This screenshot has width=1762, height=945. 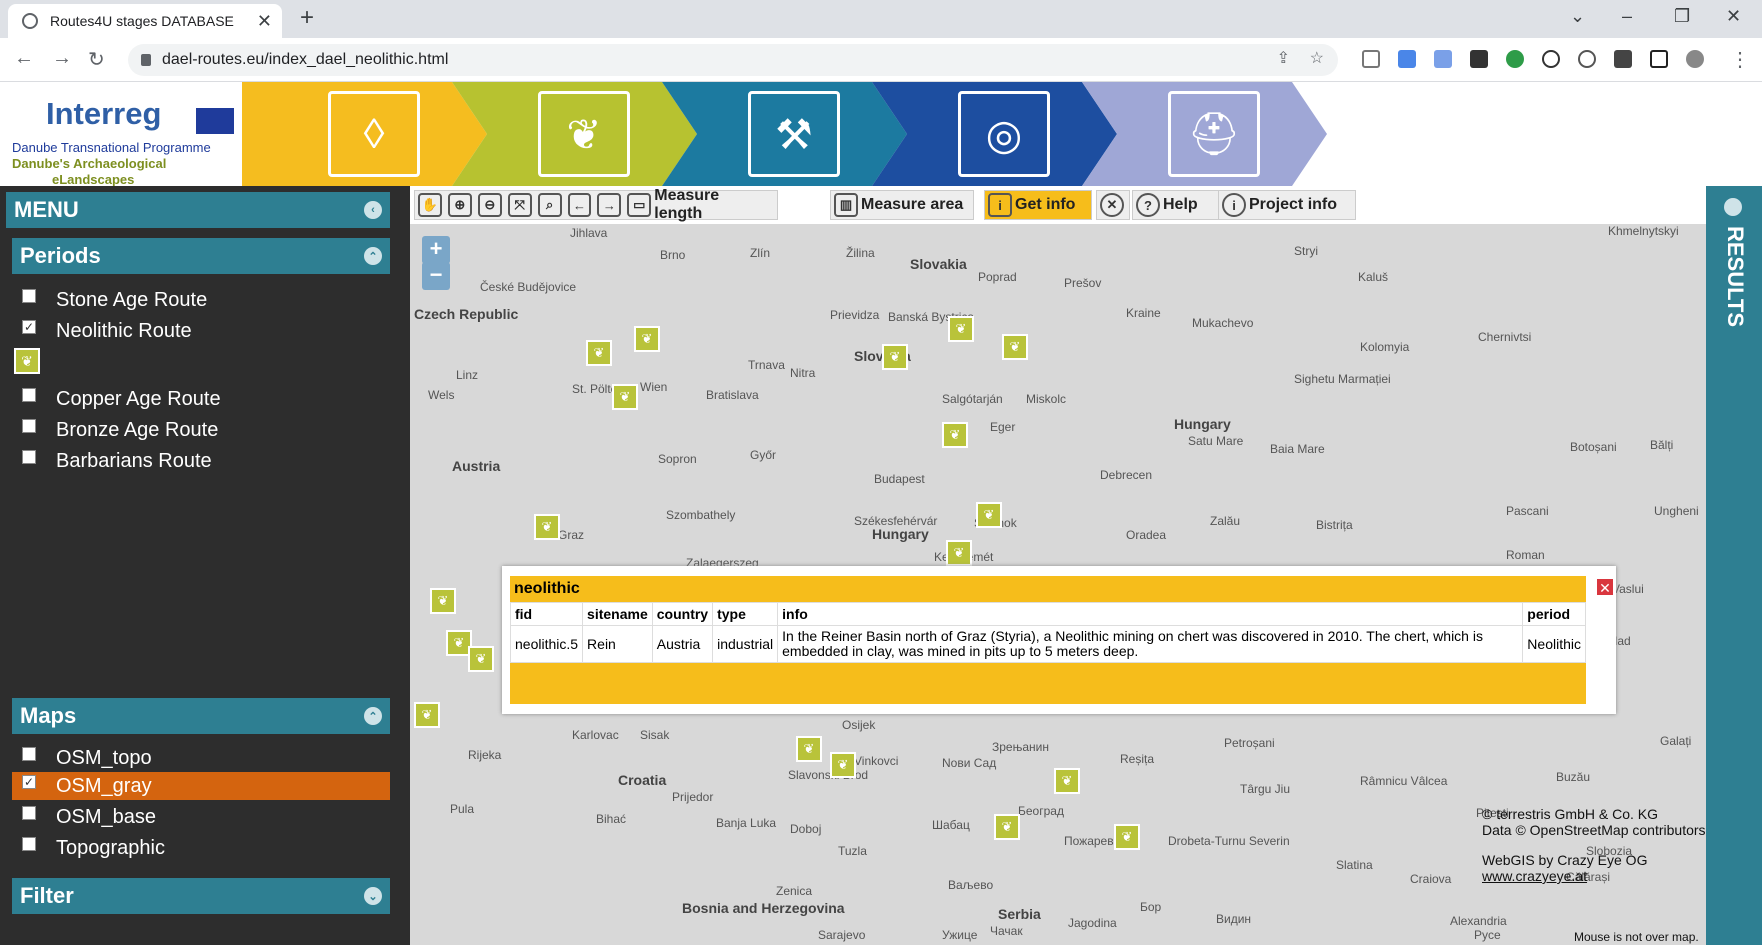 What do you see at coordinates (117, 461) in the screenshot?
I see `barbarians-route-option: Barbarians Route` at bounding box center [117, 461].